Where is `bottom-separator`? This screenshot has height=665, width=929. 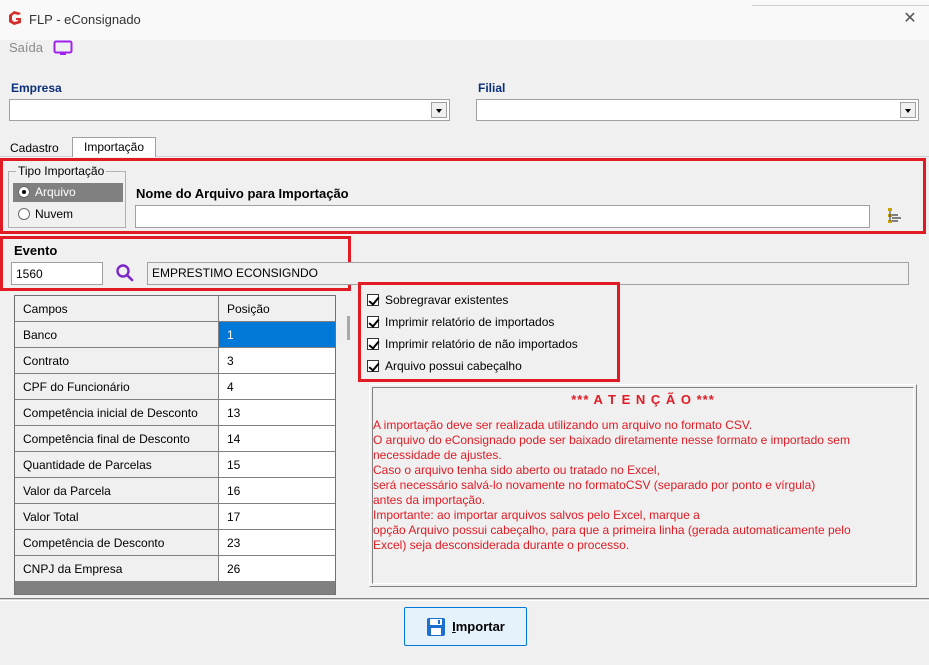 bottom-separator is located at coordinates (464, 599).